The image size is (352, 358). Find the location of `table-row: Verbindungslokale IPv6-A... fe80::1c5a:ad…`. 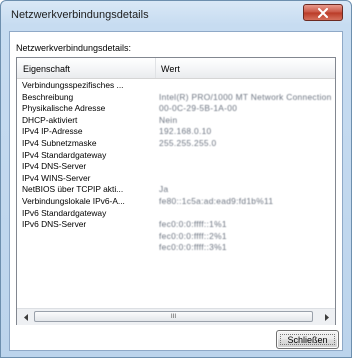

table-row: Verbindungslokale IPv6-A... fe80::1c5a:ad… is located at coordinates (176, 202).